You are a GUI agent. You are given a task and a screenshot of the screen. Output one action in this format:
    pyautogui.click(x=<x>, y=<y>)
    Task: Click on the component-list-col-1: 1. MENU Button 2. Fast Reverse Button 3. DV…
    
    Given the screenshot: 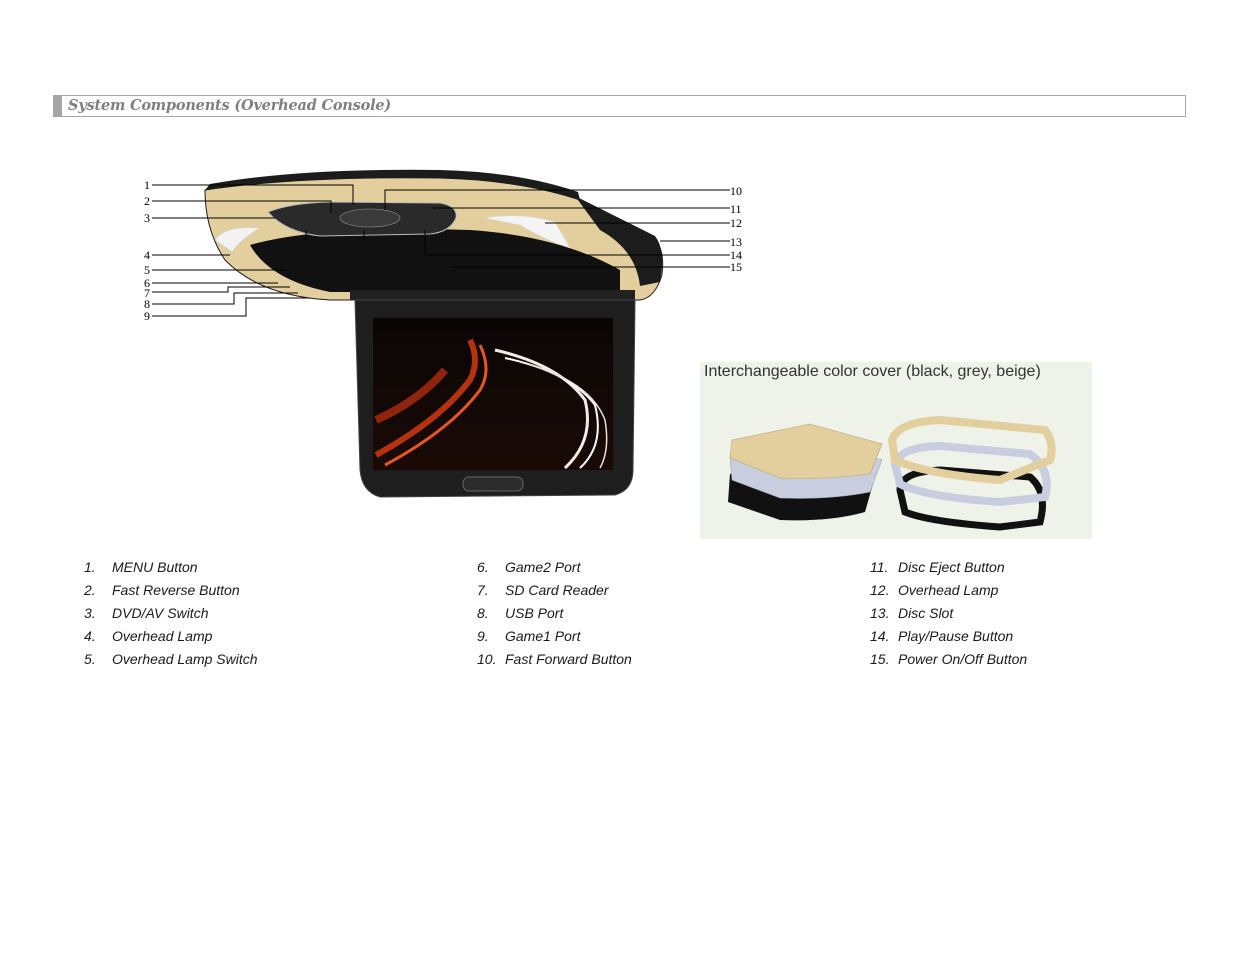 What is the action you would take?
    pyautogui.click(x=171, y=615)
    